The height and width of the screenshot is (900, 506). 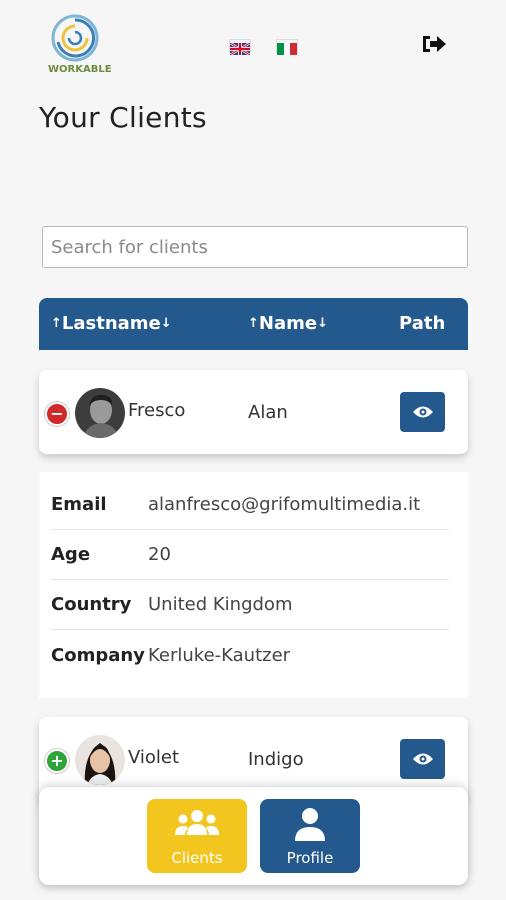 I want to click on detail-row-company: Company Kerluke-Kautzer, so click(x=250, y=655).